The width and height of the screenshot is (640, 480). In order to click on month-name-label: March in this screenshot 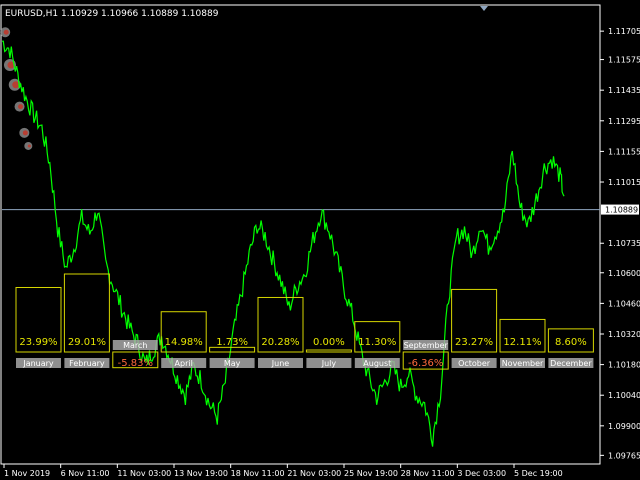, I will do `click(135, 345)`.